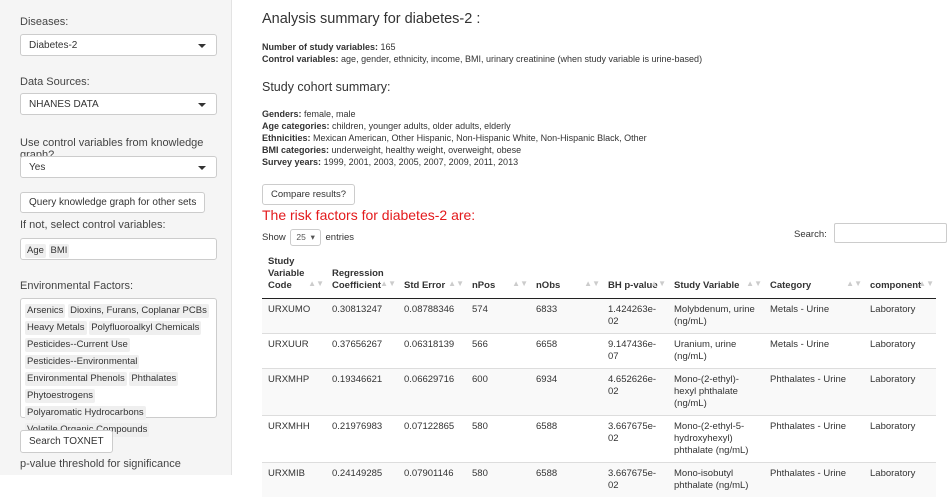 The image size is (947, 497). What do you see at coordinates (118, 167) in the screenshot?
I see `use-control-select: Yes` at bounding box center [118, 167].